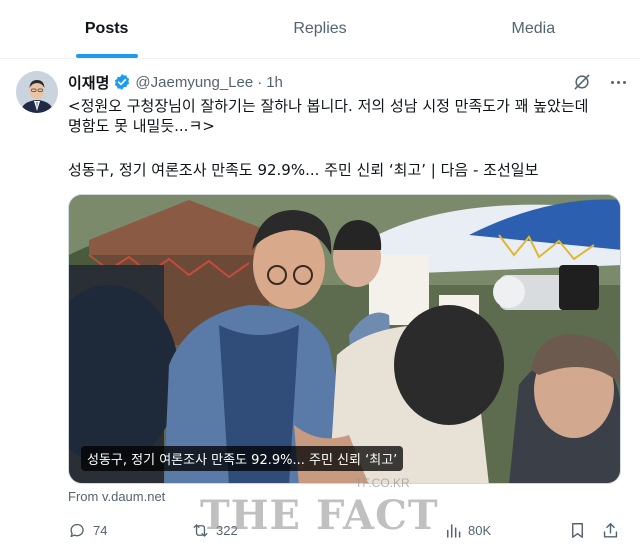 The image size is (640, 554). I want to click on more-options-icon, so click(618, 82).